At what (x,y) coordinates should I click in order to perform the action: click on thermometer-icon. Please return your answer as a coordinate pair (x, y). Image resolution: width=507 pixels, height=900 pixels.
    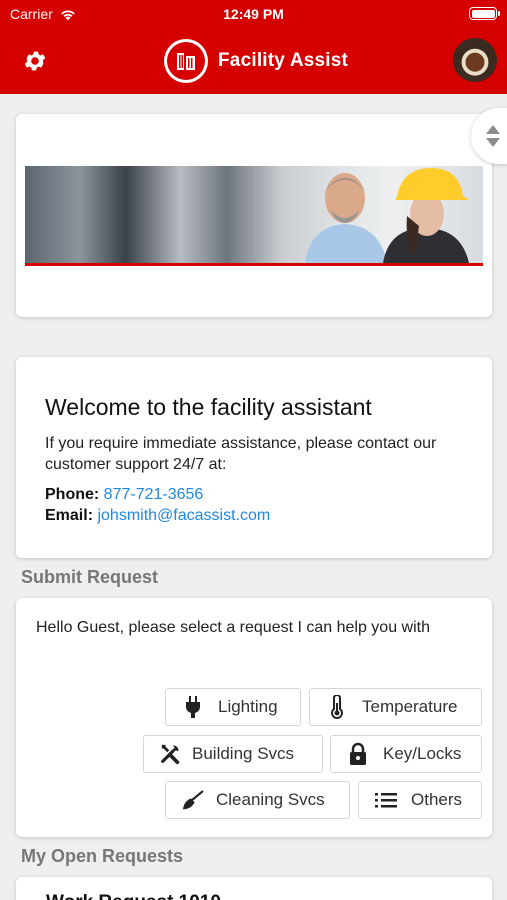
    Looking at the image, I should click on (337, 707).